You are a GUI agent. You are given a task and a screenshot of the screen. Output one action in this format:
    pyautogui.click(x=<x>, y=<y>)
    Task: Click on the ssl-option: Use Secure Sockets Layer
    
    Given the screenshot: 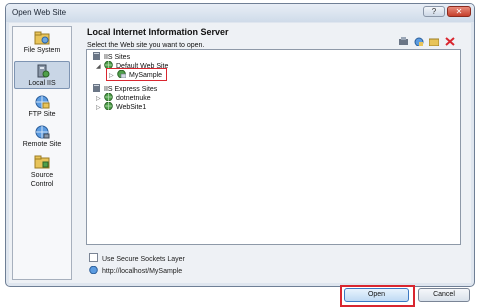 What is the action you would take?
    pyautogui.click(x=137, y=258)
    